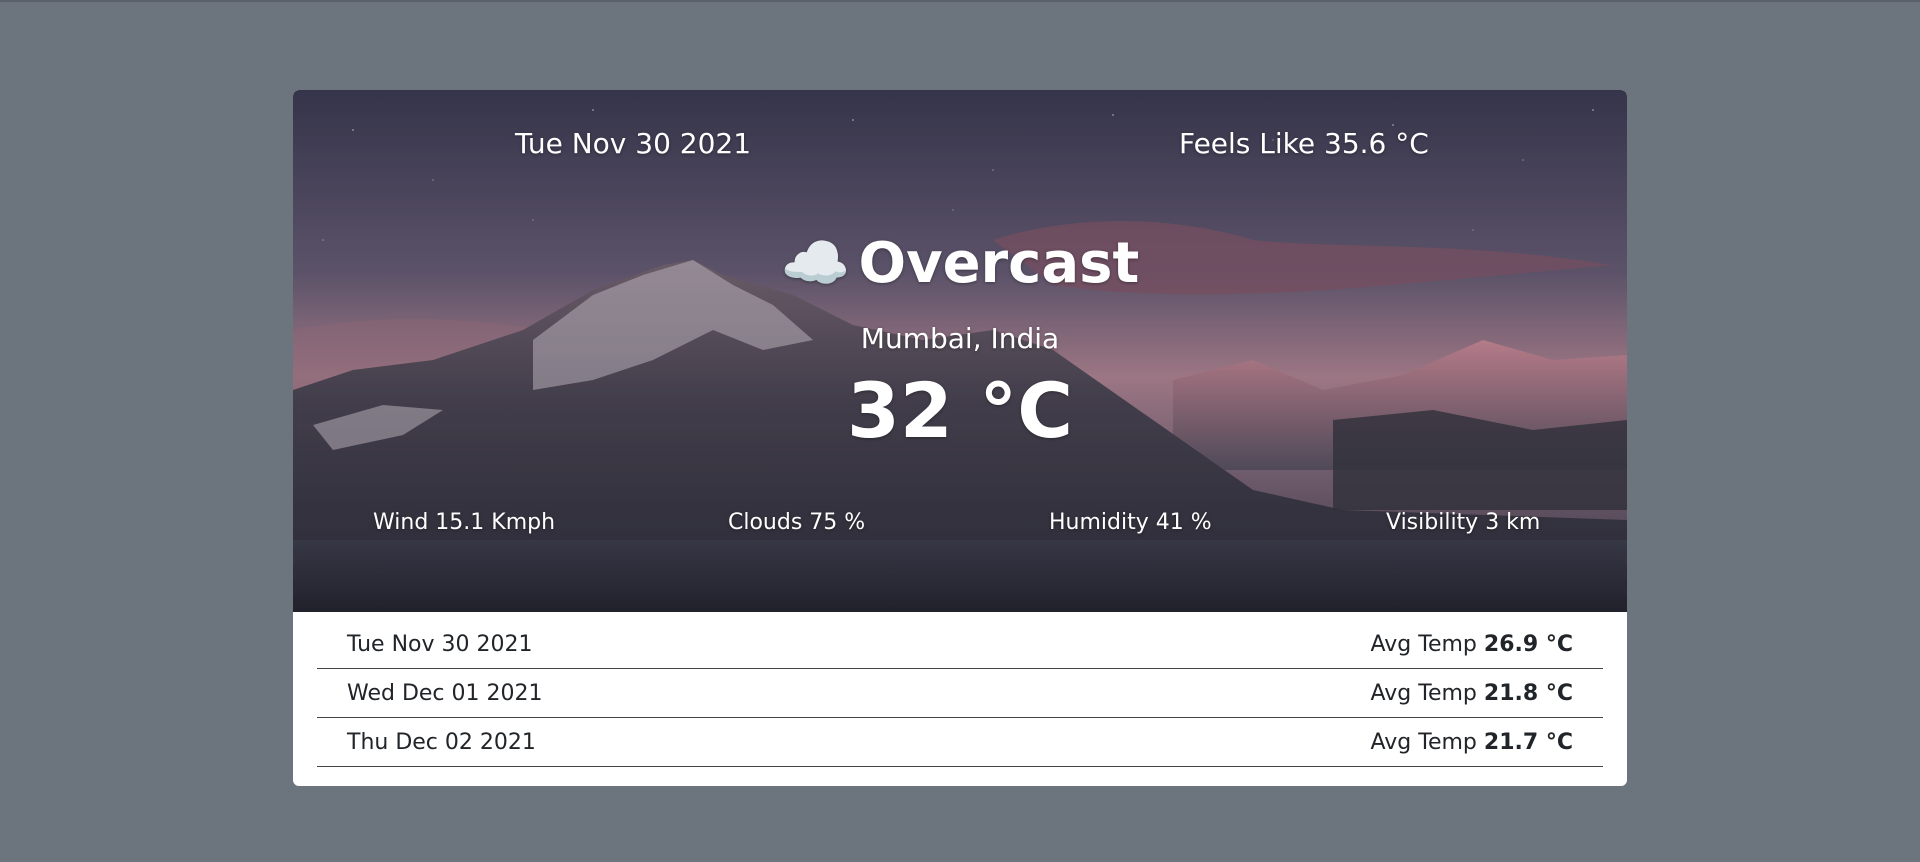 The width and height of the screenshot is (1920, 862). I want to click on forecast-avg-temp: Avg Temp 26.9 °C, so click(1472, 644).